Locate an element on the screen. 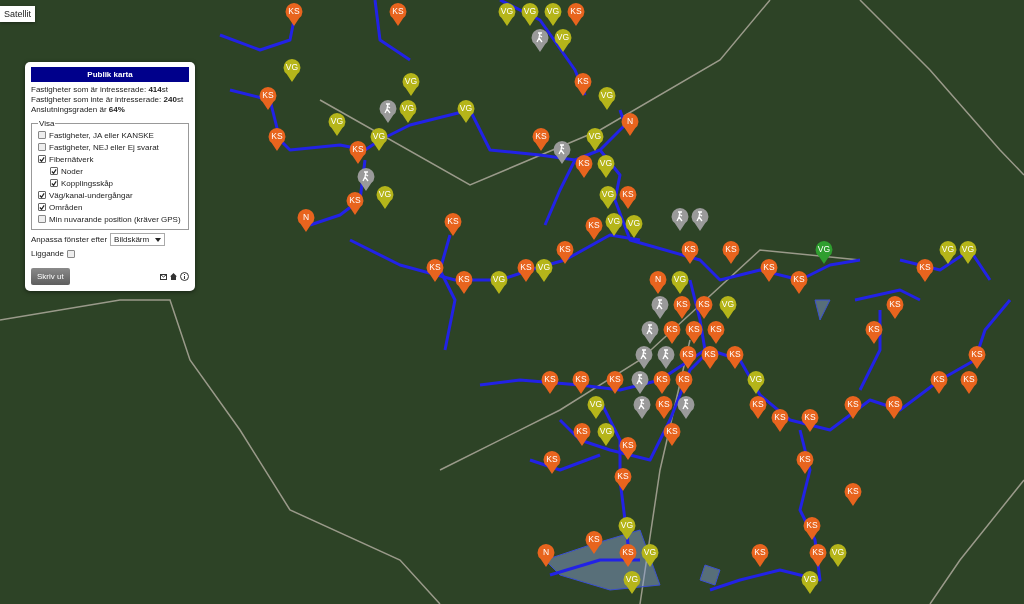 The width and height of the screenshot is (1024, 604). info-icon is located at coordinates (184, 276).